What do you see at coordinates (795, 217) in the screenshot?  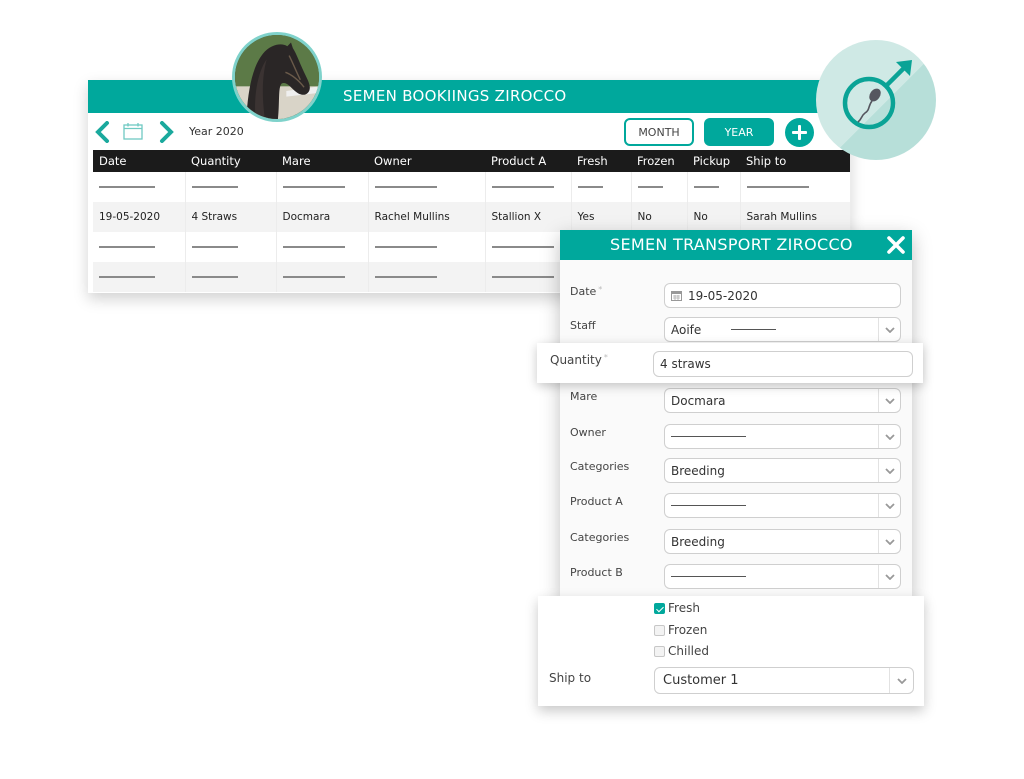 I see `cell-ship-to: Sarah Mullins` at bounding box center [795, 217].